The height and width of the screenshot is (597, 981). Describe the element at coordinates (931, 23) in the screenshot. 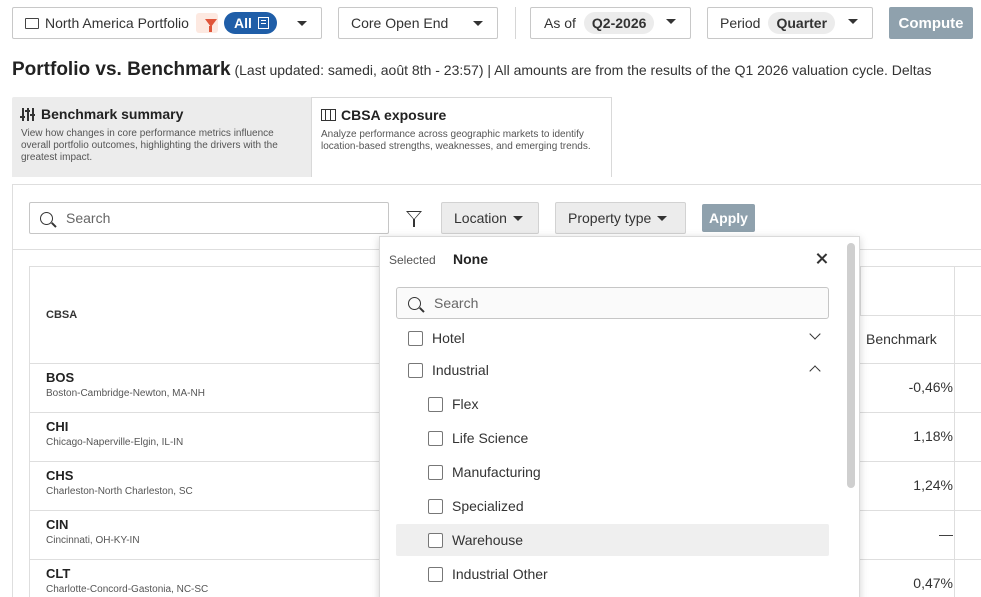

I see `compute-button: Compute` at that location.